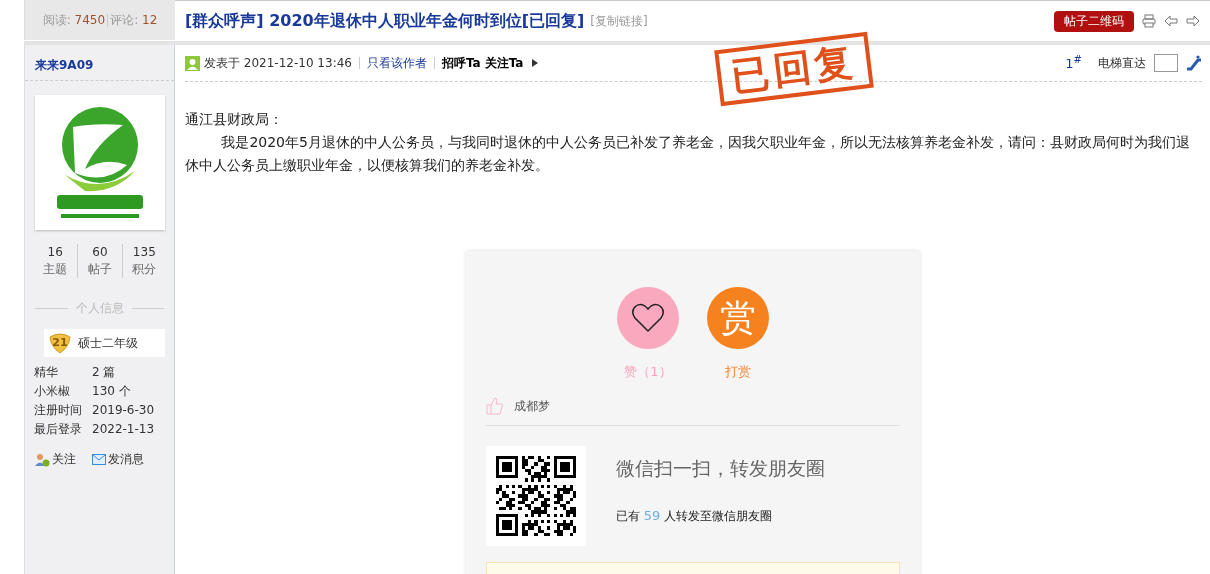 The width and height of the screenshot is (1210, 574). Describe the element at coordinates (46, 372) in the screenshot. I see `info-label: 精华` at that location.